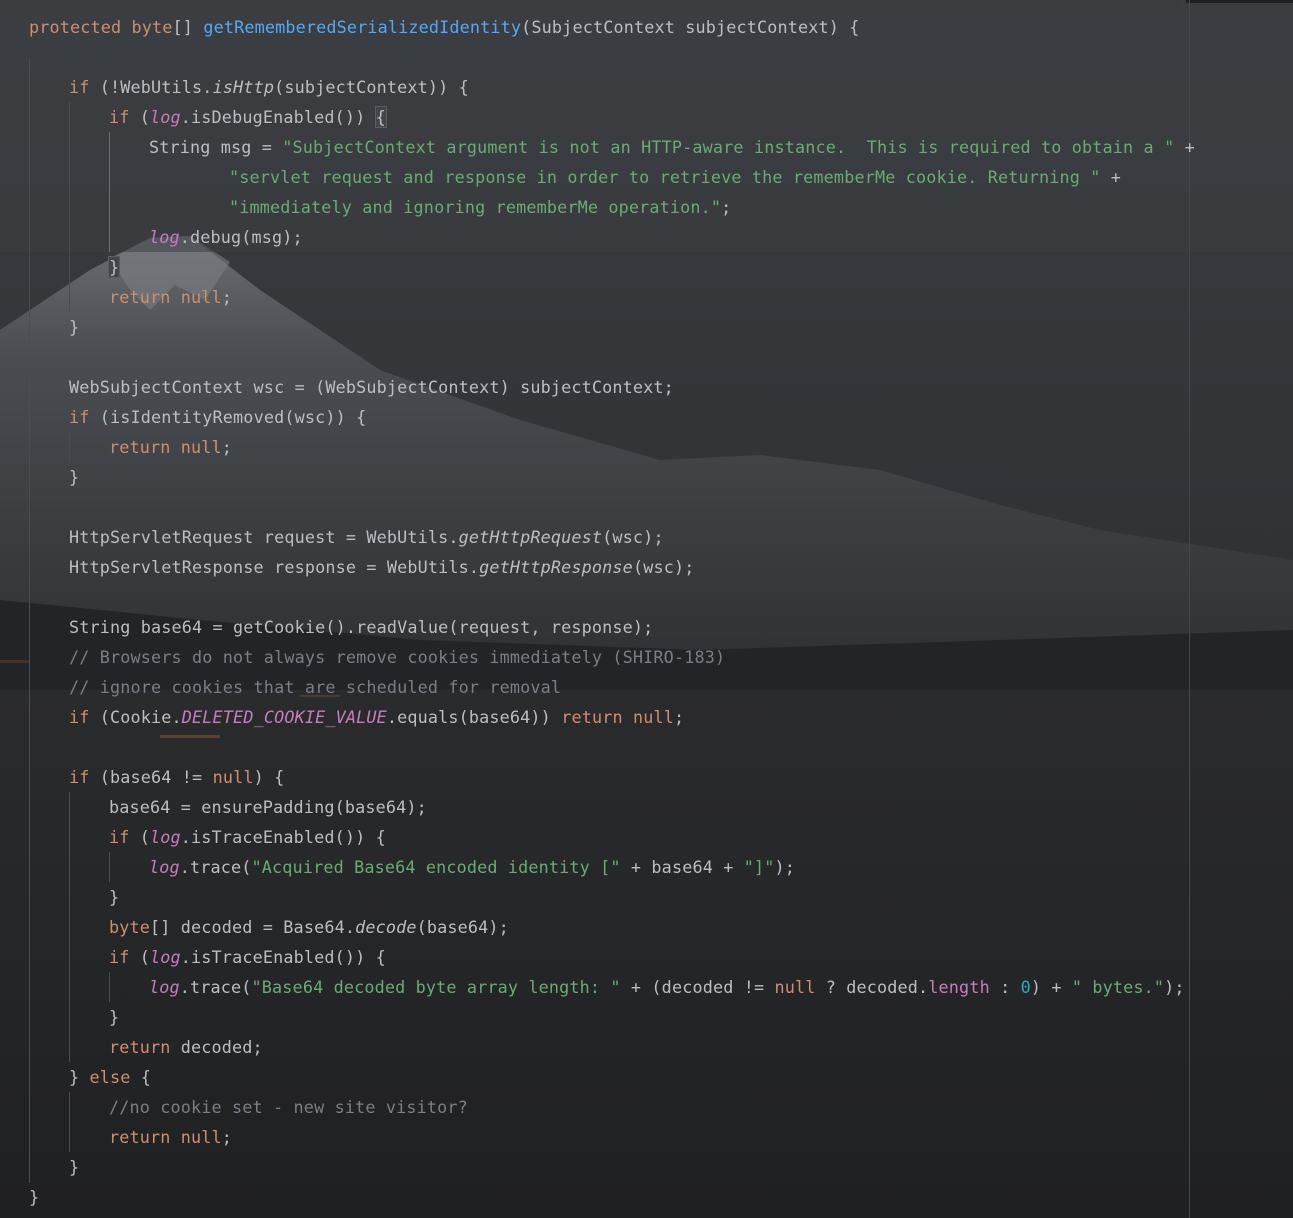 This screenshot has width=1293, height=1218. I want to click on code-token-cmt: //no cookie set - new site visitor?, so click(288, 1107).